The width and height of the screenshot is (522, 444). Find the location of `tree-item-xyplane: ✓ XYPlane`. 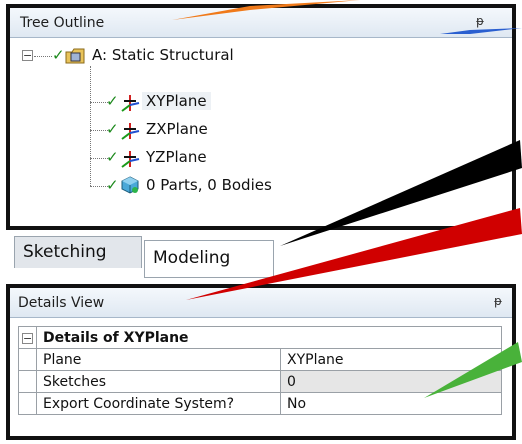

tree-item-xyplane: ✓ XYPlane is located at coordinates (260, 102).